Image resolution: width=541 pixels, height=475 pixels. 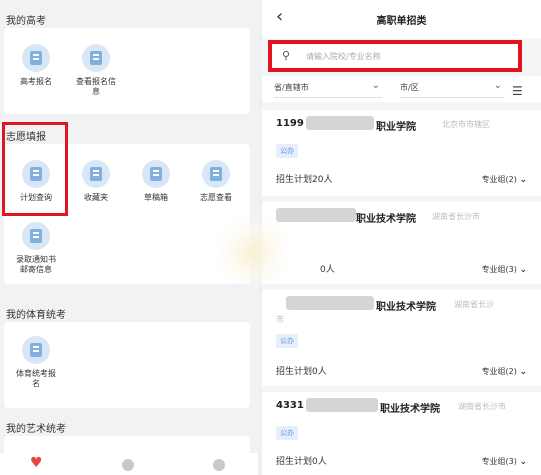 What do you see at coordinates (96, 86) in the screenshot?
I see `tile-label: 查看报名信息` at bounding box center [96, 86].